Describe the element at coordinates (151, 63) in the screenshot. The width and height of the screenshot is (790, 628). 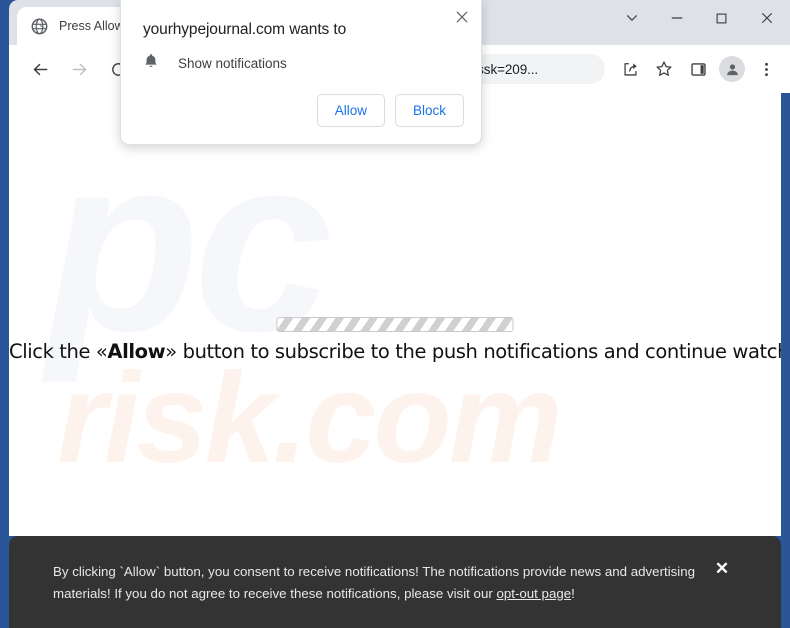
I see `bell-icon` at that location.